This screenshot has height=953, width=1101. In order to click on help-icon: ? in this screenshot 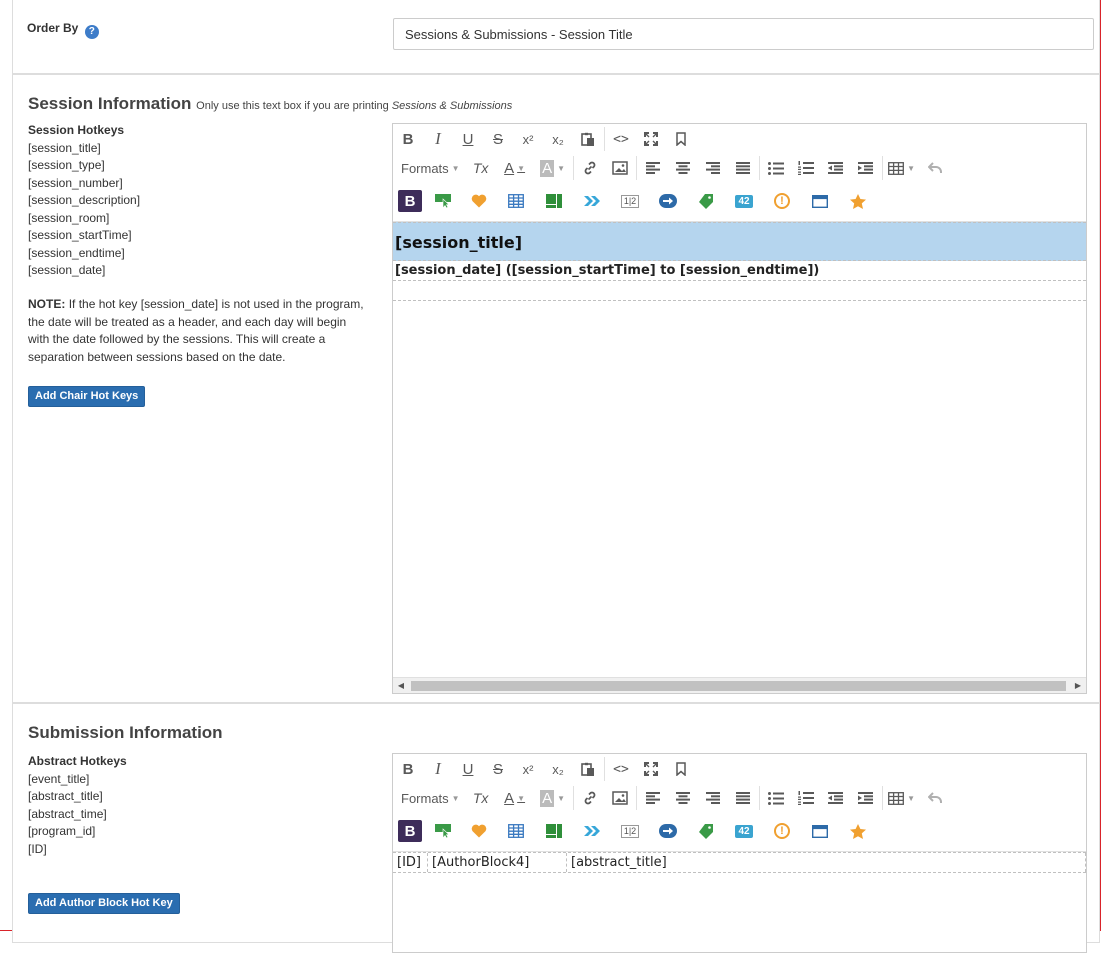, I will do `click(91, 32)`.